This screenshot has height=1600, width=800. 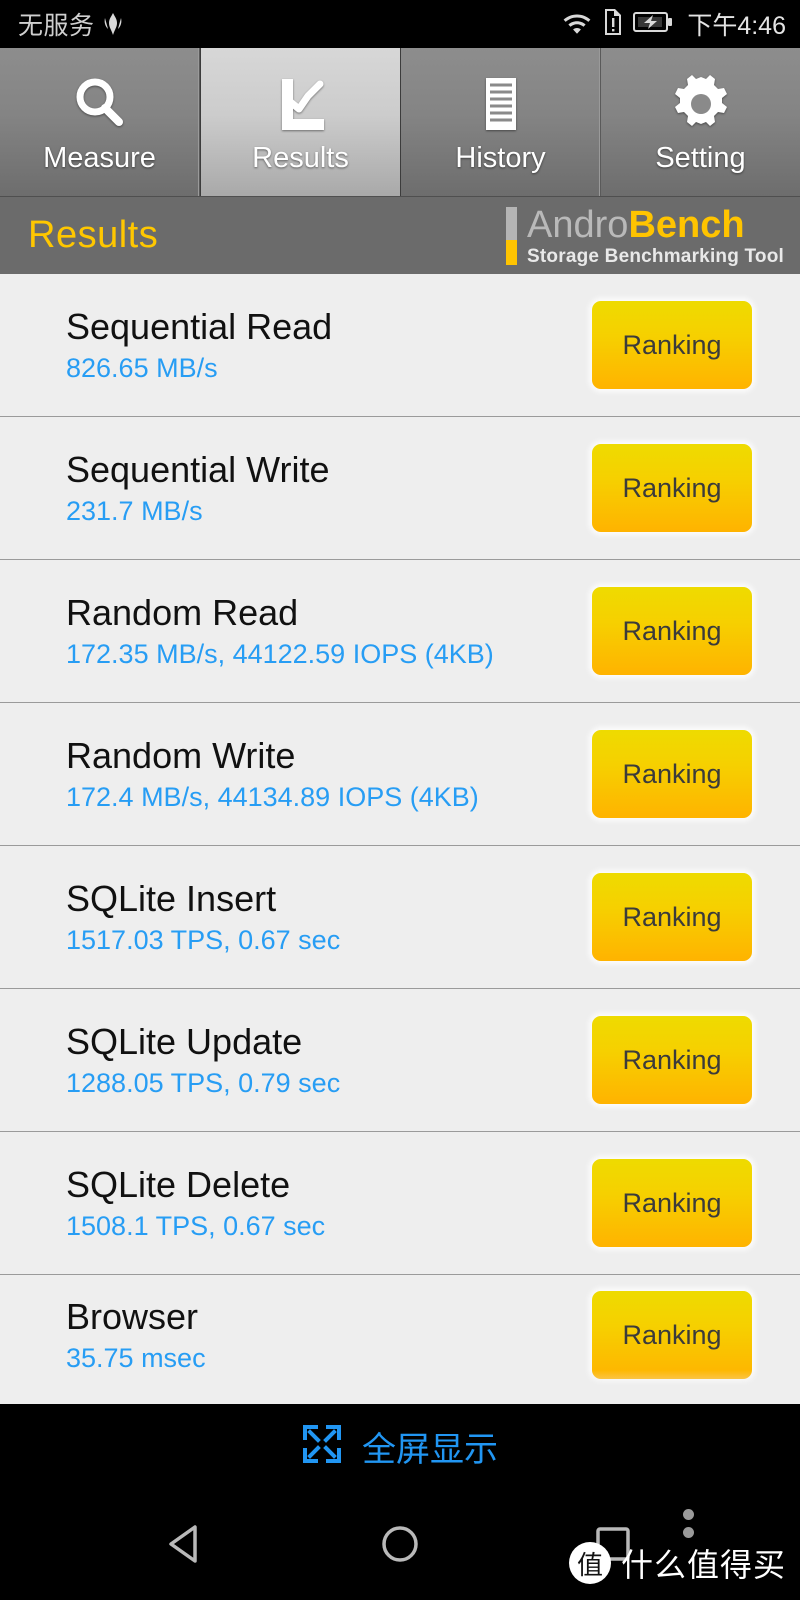 I want to click on result-row-text: Sequential Write 231.7 MB/s, so click(x=329, y=488).